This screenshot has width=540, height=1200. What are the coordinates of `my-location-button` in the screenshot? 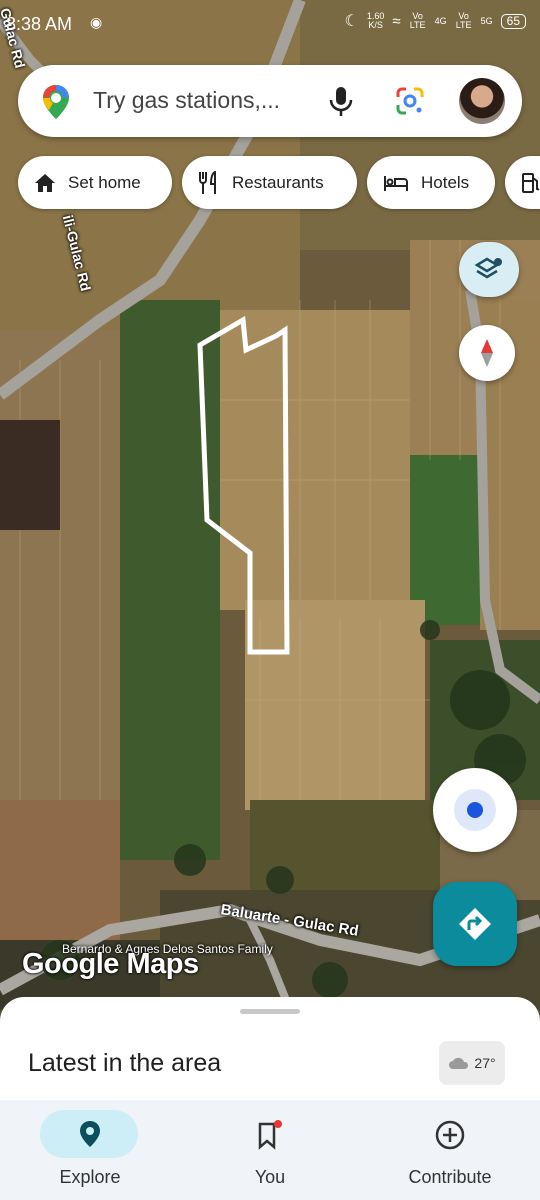 It's located at (475, 810).